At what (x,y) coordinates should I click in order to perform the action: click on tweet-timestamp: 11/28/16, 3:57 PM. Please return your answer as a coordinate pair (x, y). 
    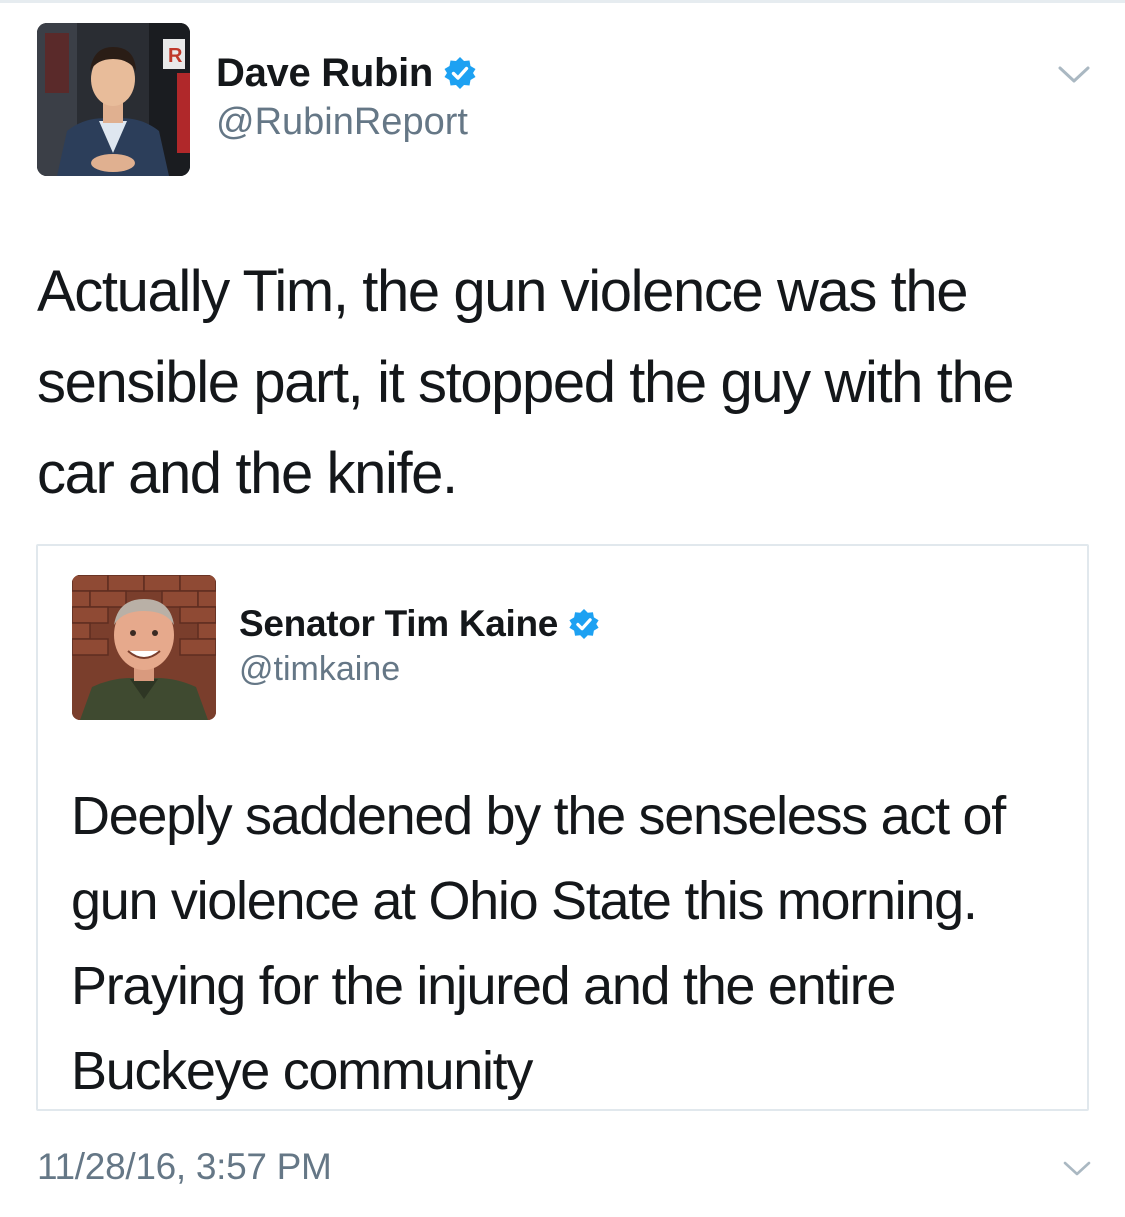
    Looking at the image, I should click on (184, 1167).